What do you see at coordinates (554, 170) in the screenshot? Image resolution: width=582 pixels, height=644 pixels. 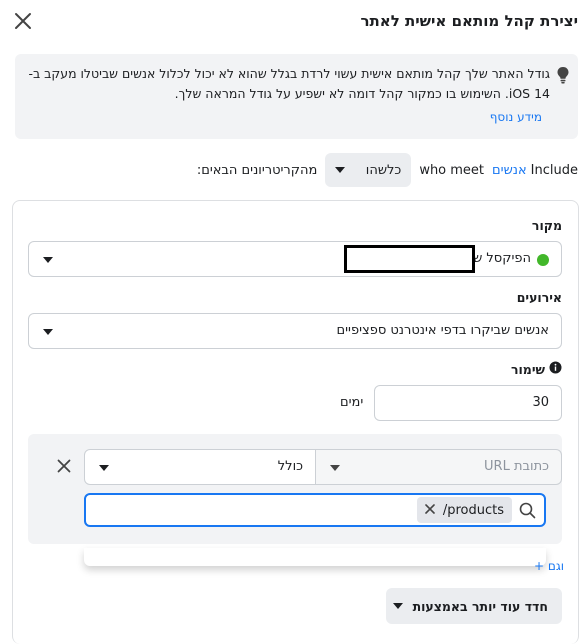 I see `include-text: Include` at bounding box center [554, 170].